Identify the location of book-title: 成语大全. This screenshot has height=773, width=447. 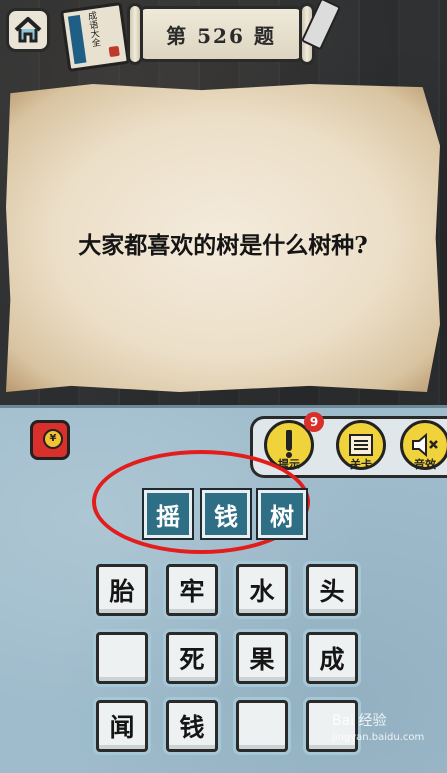
(93, 29).